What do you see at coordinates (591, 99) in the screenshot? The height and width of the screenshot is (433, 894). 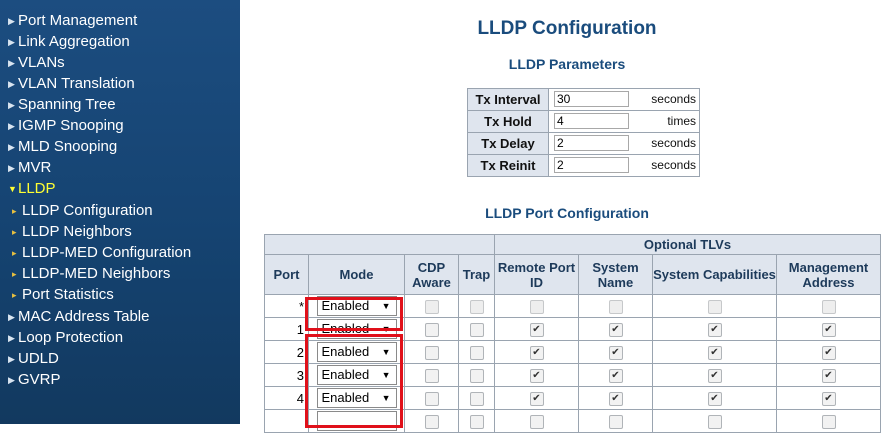 I see `tx-interval-input` at bounding box center [591, 99].